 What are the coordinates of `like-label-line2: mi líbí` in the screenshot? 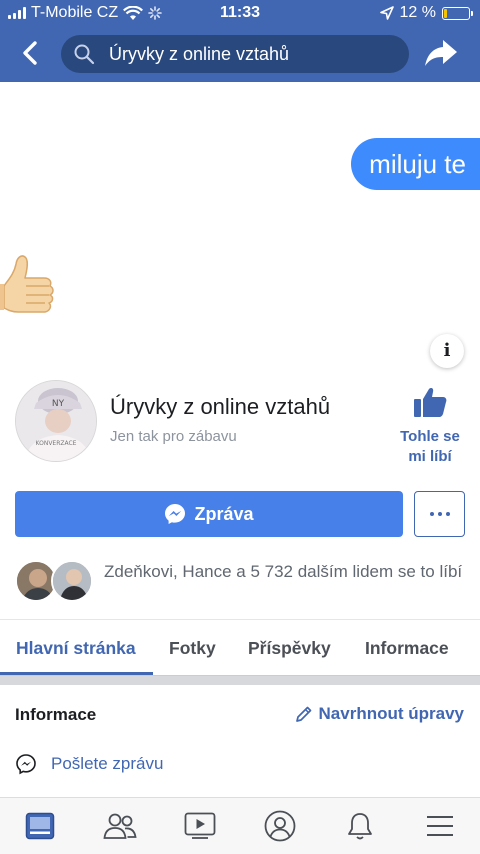 It's located at (430, 456).